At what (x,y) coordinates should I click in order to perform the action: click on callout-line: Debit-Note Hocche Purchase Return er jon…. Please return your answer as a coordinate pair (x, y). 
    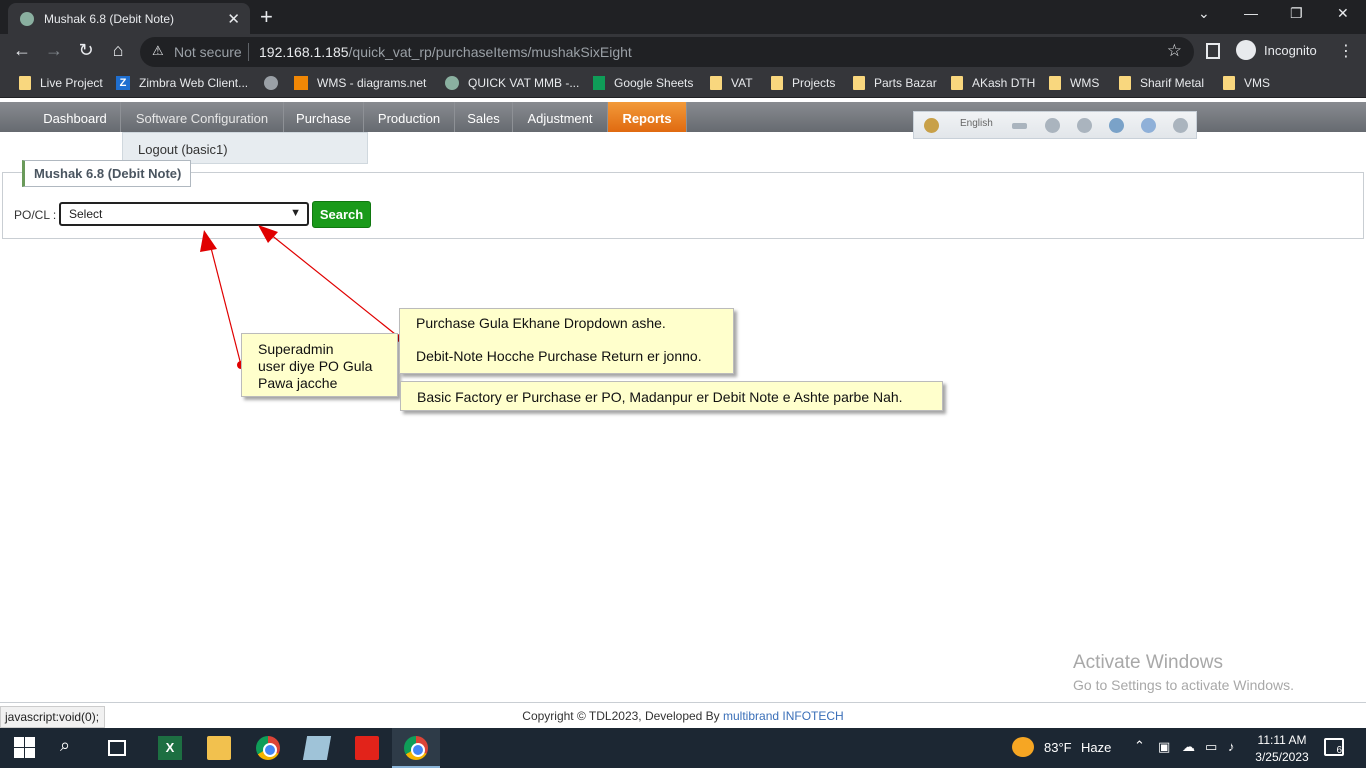
    Looking at the image, I should click on (559, 356).